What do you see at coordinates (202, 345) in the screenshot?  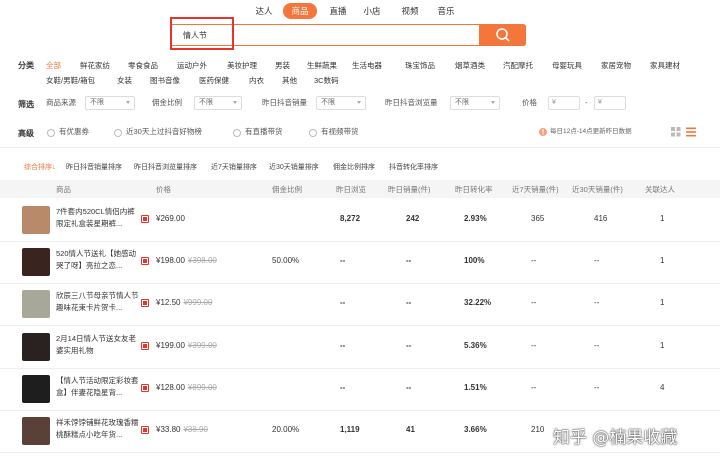 I see `original-price: ¥399.00` at bounding box center [202, 345].